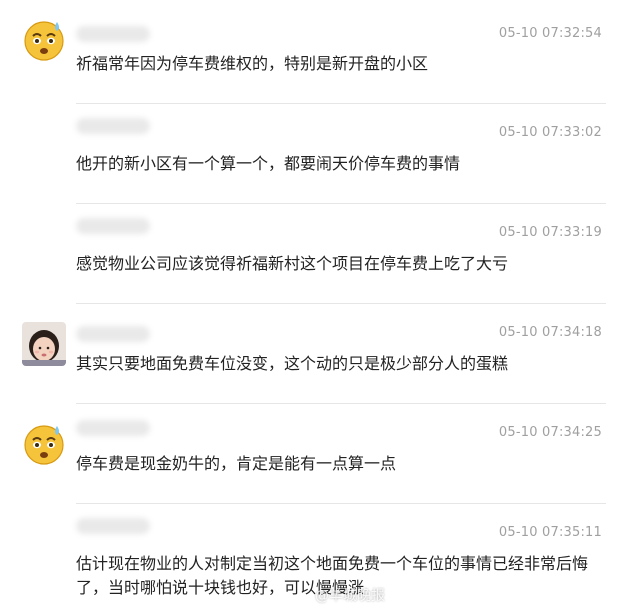  I want to click on comment-text: 他开的新小区有一个算一个，都要闹天价停车费的事情, so click(268, 163).